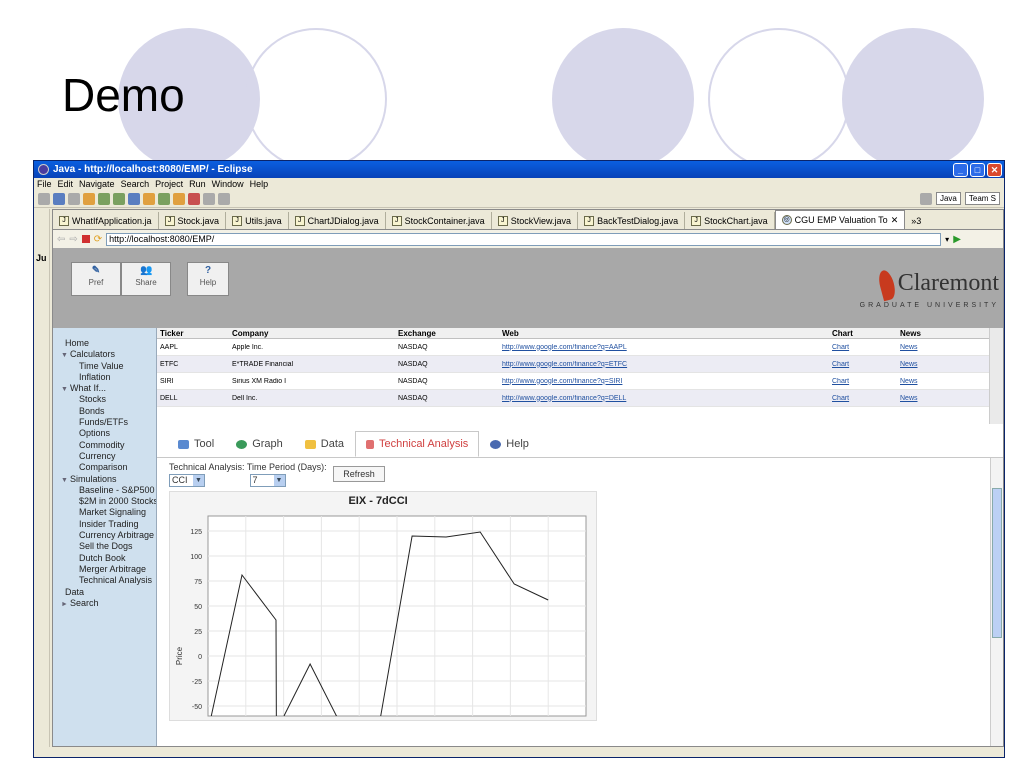 This screenshot has width=1024, height=768. What do you see at coordinates (104, 569) in the screenshot?
I see `nav-item: Merger Arbitrage` at bounding box center [104, 569].